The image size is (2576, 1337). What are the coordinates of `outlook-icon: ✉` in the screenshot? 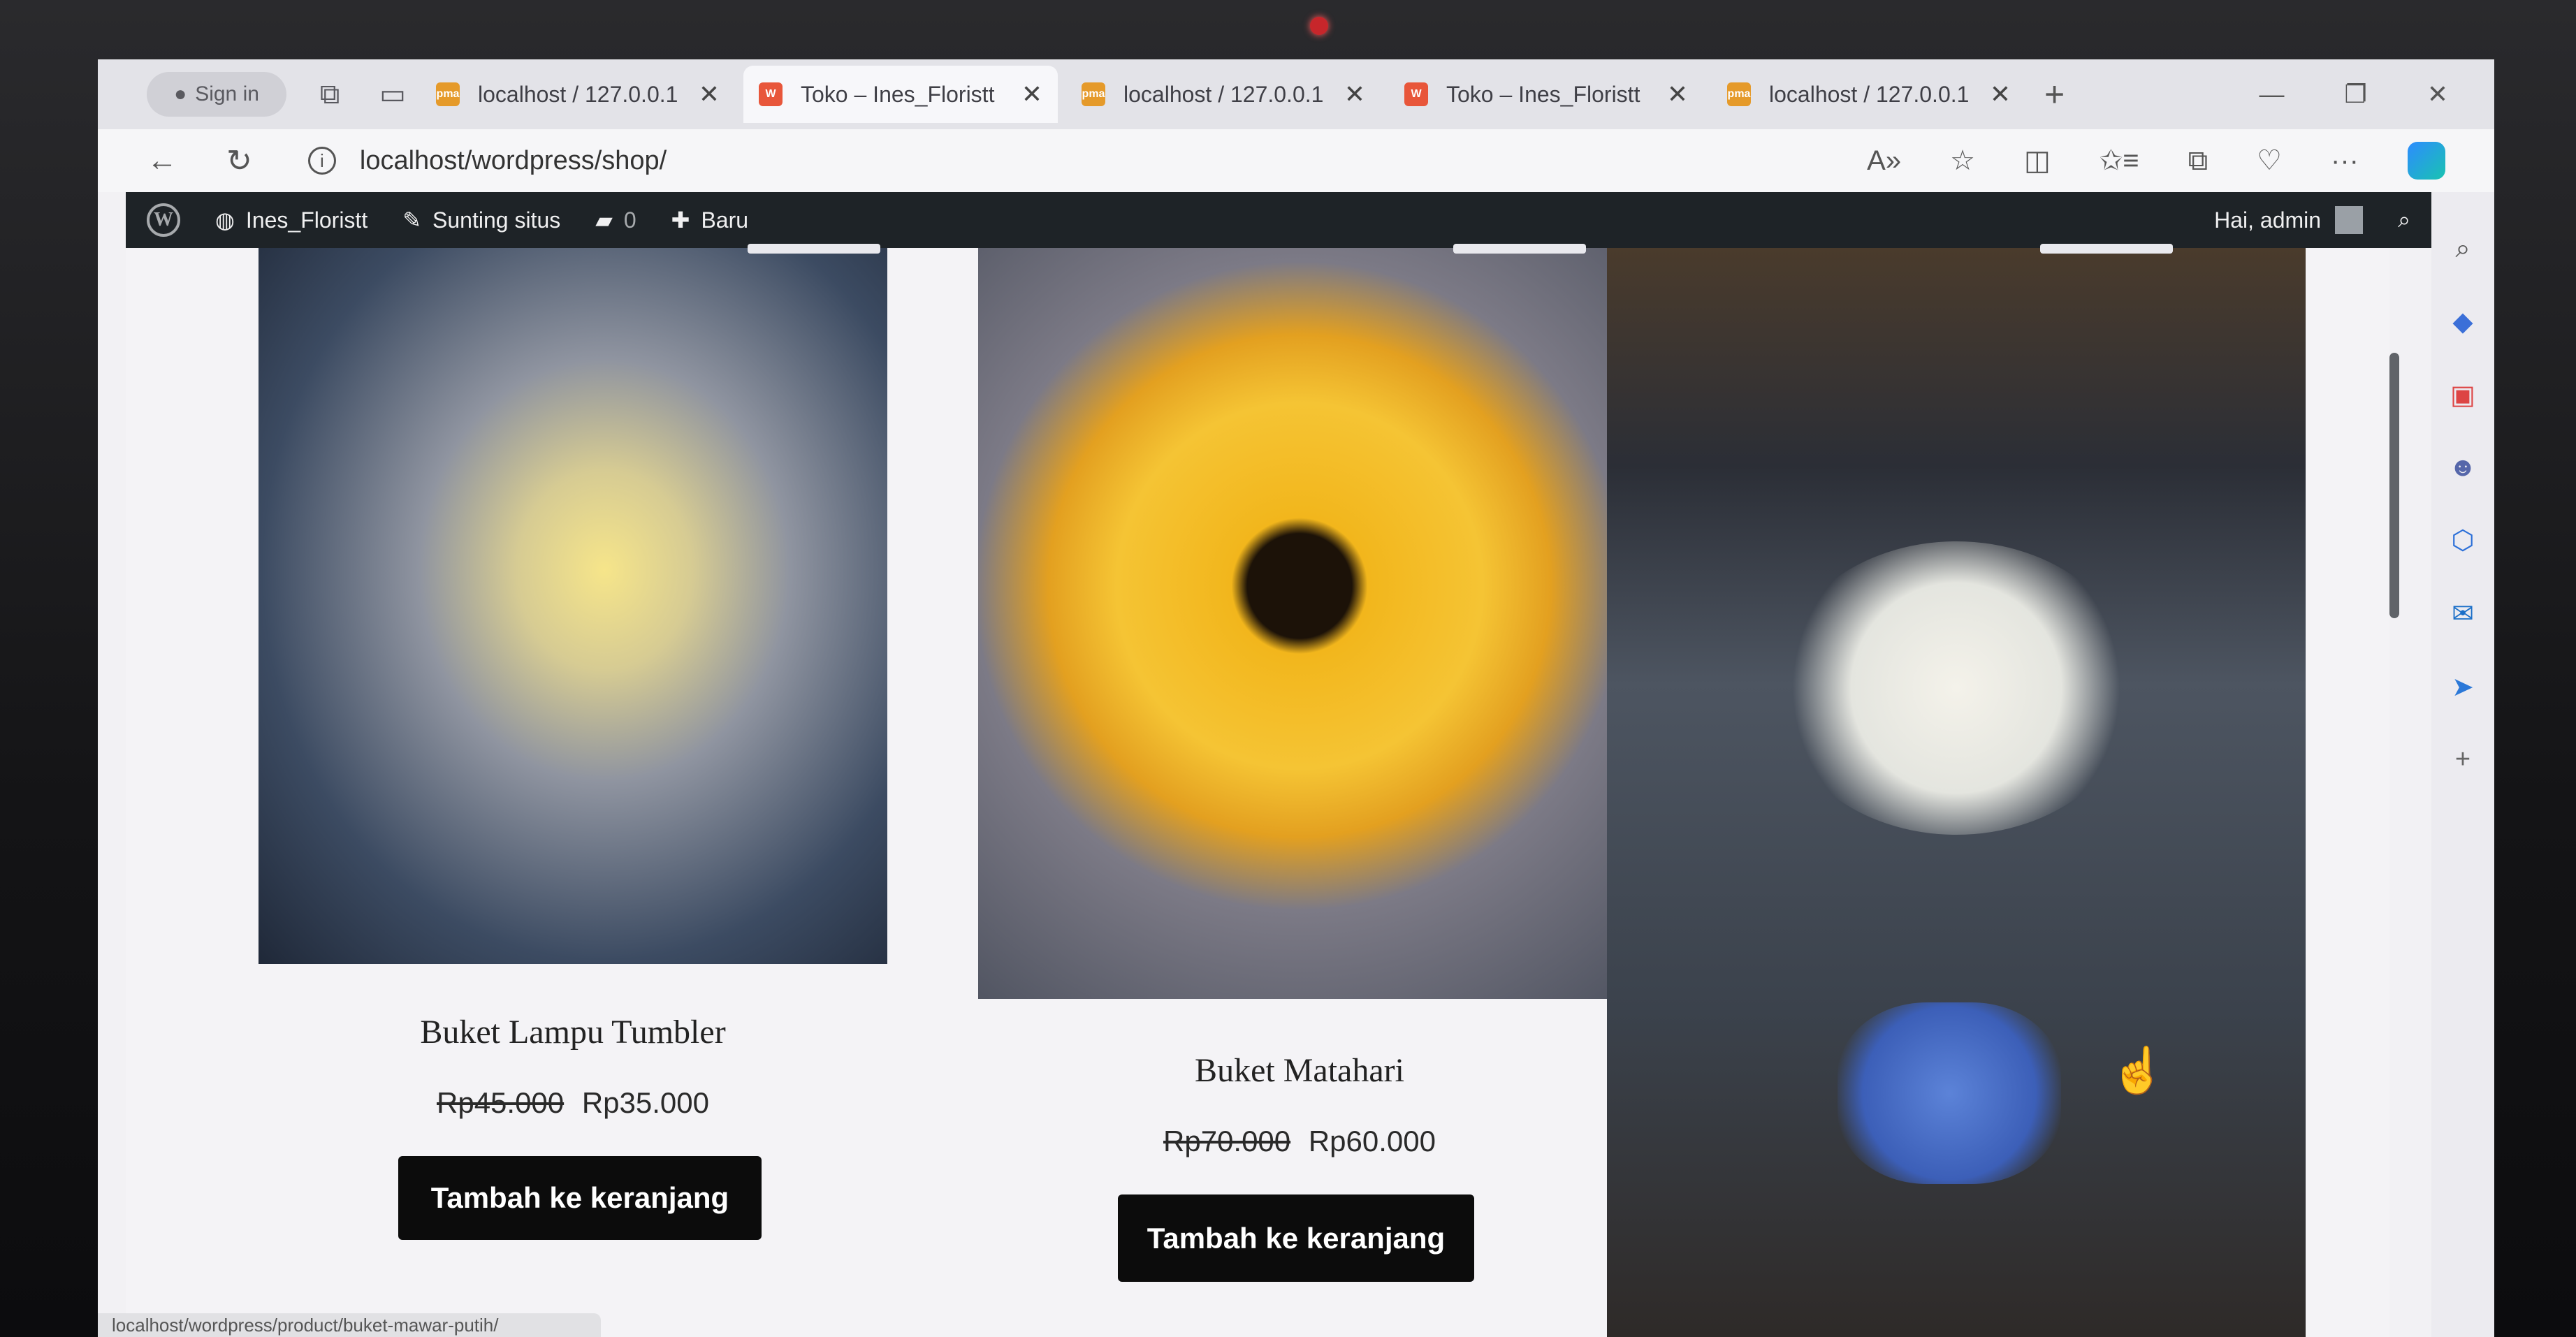 It's located at (2463, 613).